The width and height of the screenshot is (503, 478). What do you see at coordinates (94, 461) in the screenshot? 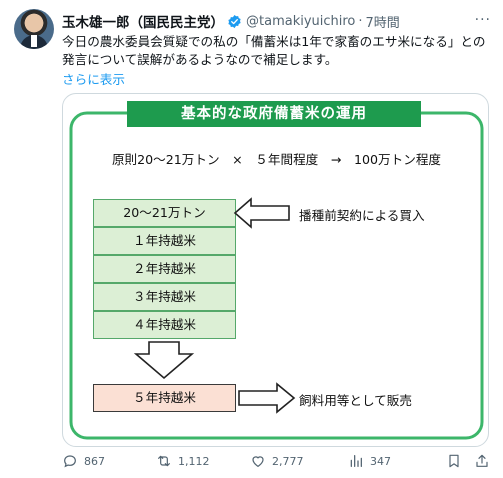
I see `reply-count: 867` at bounding box center [94, 461].